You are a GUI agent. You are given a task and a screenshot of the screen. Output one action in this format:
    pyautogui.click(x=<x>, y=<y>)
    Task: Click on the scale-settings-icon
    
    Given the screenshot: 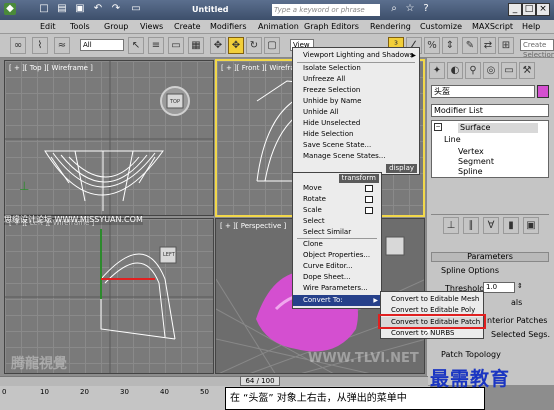 What is the action you would take?
    pyautogui.click(x=369, y=210)
    